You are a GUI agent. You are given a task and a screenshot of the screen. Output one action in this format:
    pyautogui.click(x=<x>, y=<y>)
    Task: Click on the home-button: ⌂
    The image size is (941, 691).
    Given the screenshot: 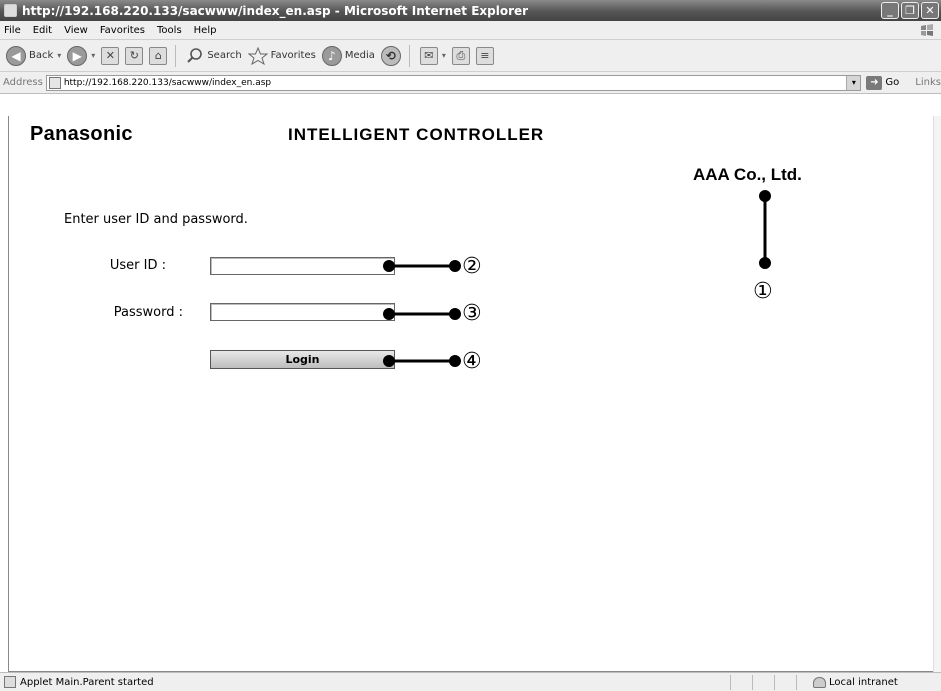 What is the action you would take?
    pyautogui.click(x=158, y=55)
    